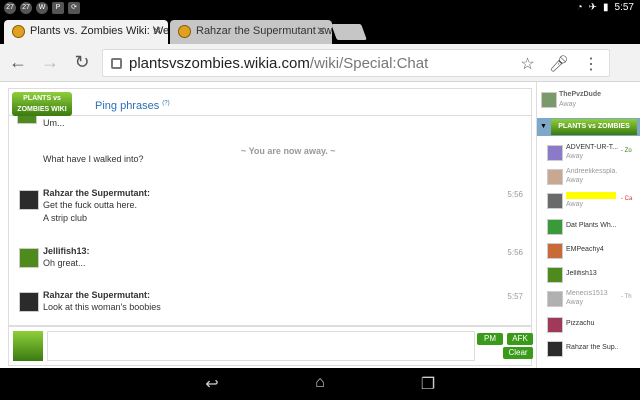  What do you see at coordinates (624, 7) in the screenshot?
I see `clock: 5:57` at bounding box center [624, 7].